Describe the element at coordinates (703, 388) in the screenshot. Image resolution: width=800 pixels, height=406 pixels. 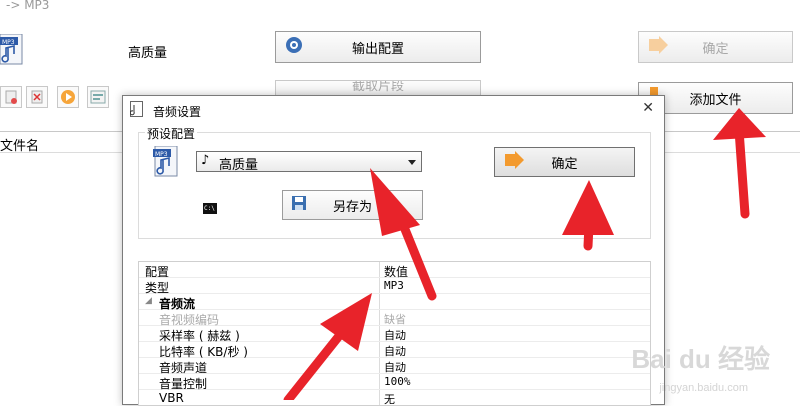
I see `baidu-watermark-url: jingyan.baidu.com` at that location.